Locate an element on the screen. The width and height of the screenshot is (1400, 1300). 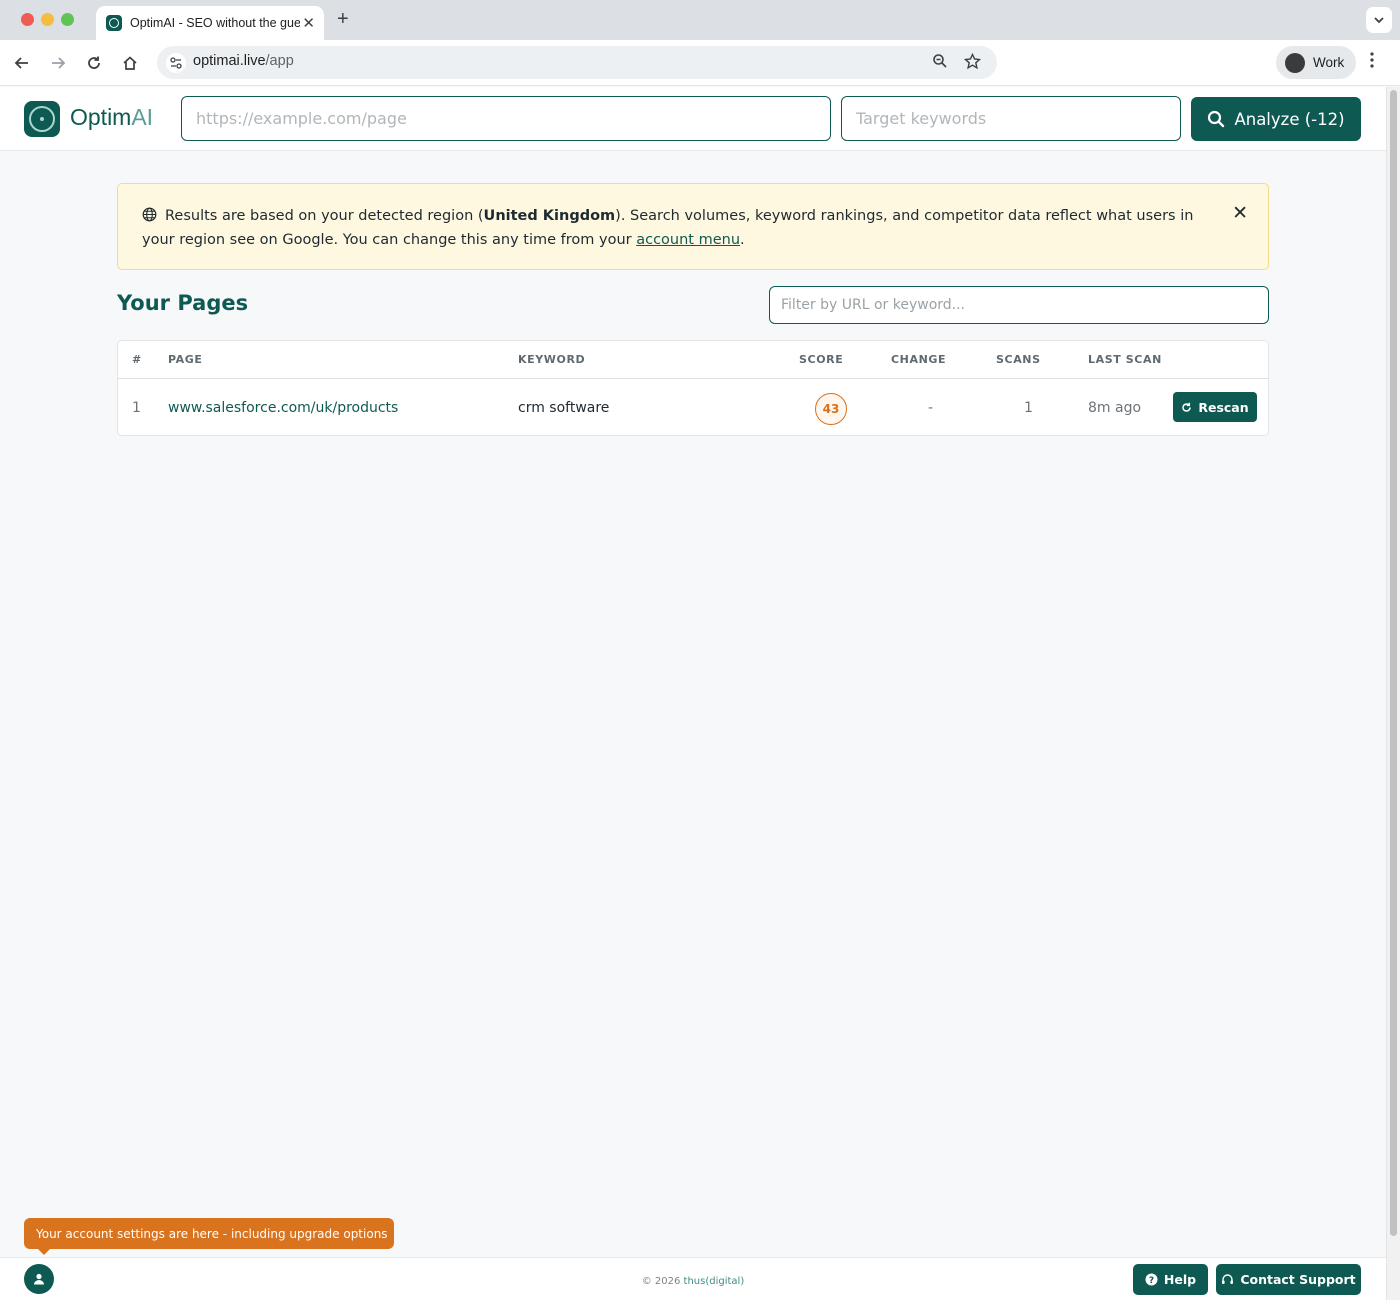
copyright-prefix: © 2026 is located at coordinates (662, 1281).